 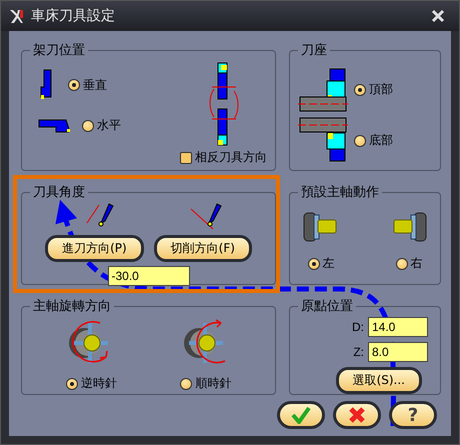 I want to click on group-title: 預設主軸動作, so click(x=340, y=192).